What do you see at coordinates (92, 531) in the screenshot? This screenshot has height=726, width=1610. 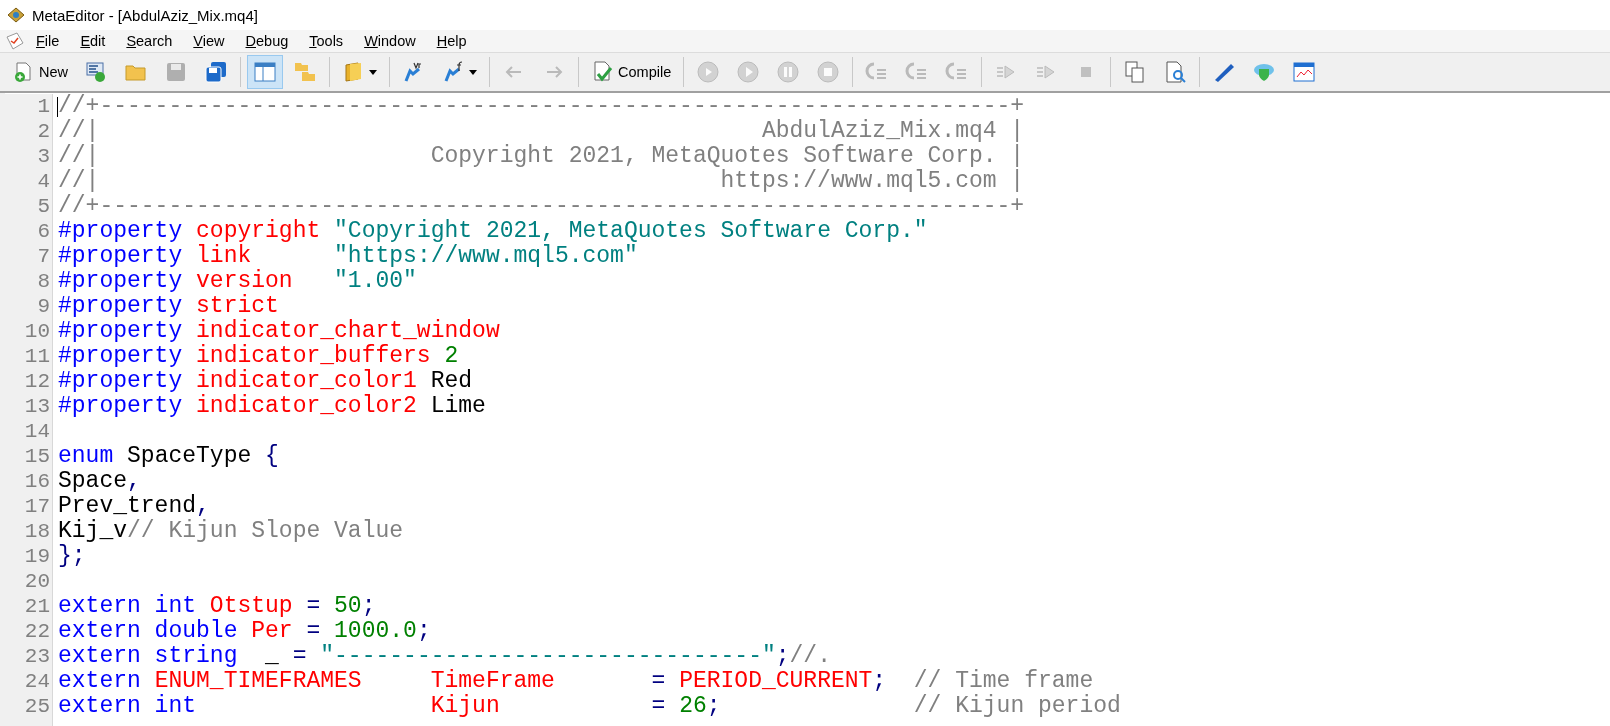 I see `code-text: Kij_v` at bounding box center [92, 531].